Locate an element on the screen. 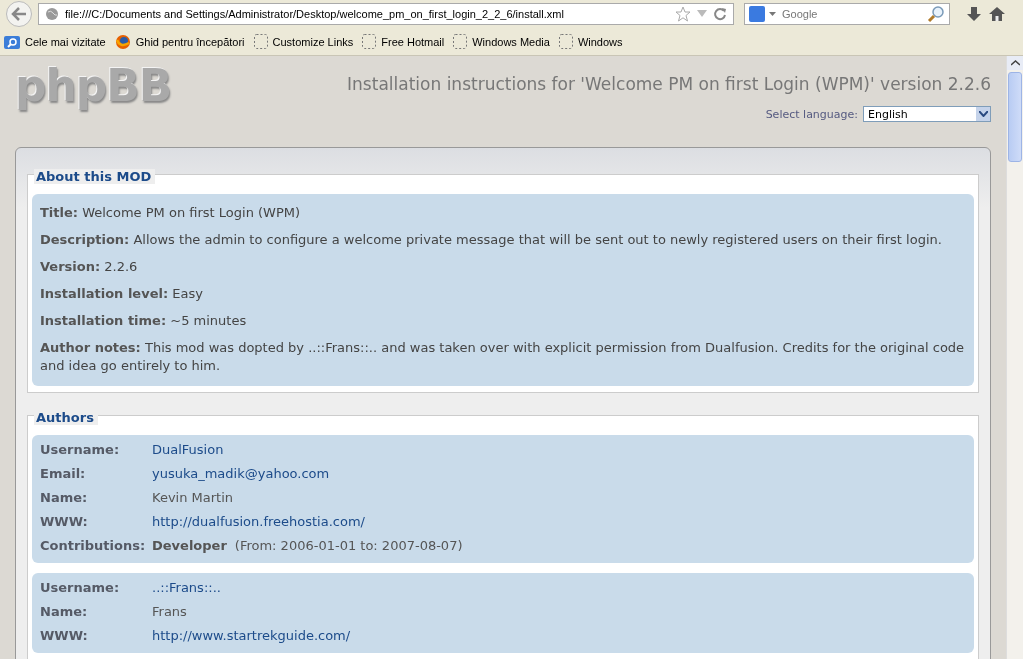 The width and height of the screenshot is (1023, 659). field-link: ..::Frans::.. is located at coordinates (186, 587).